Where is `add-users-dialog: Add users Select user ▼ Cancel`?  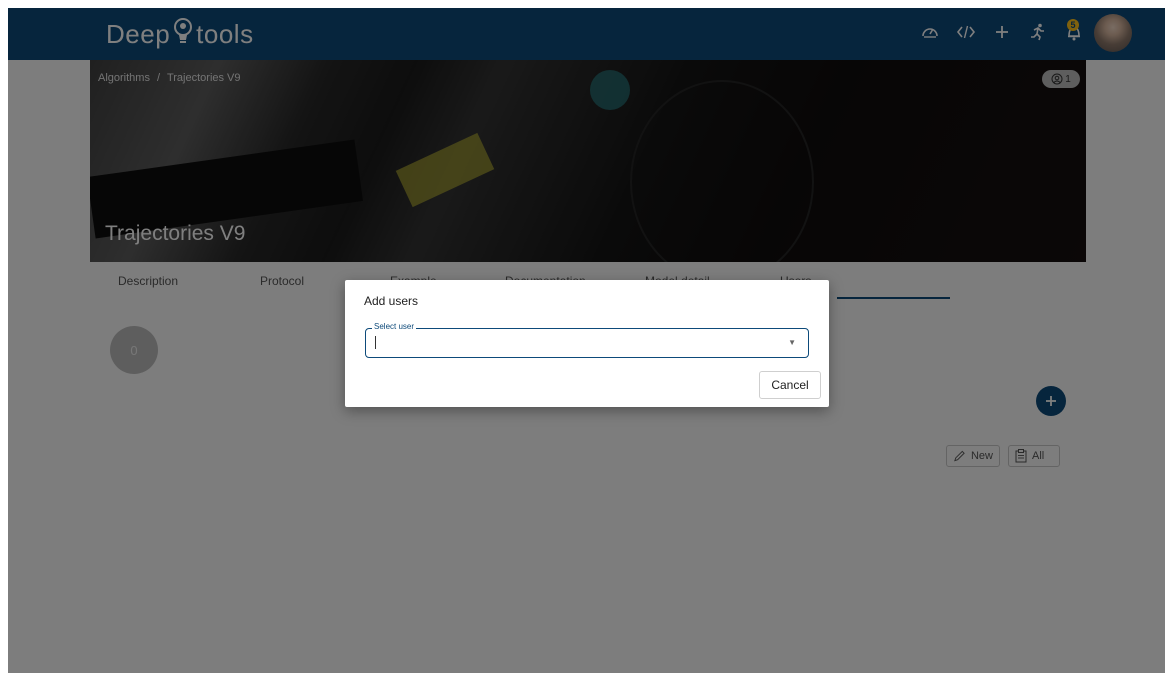
add-users-dialog: Add users Select user ▼ Cancel is located at coordinates (587, 343).